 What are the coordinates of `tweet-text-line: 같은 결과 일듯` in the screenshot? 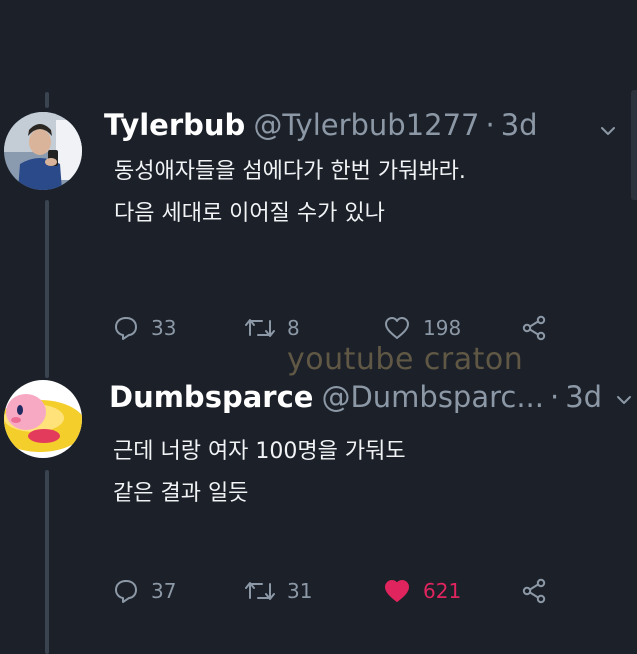 It's located at (181, 493).